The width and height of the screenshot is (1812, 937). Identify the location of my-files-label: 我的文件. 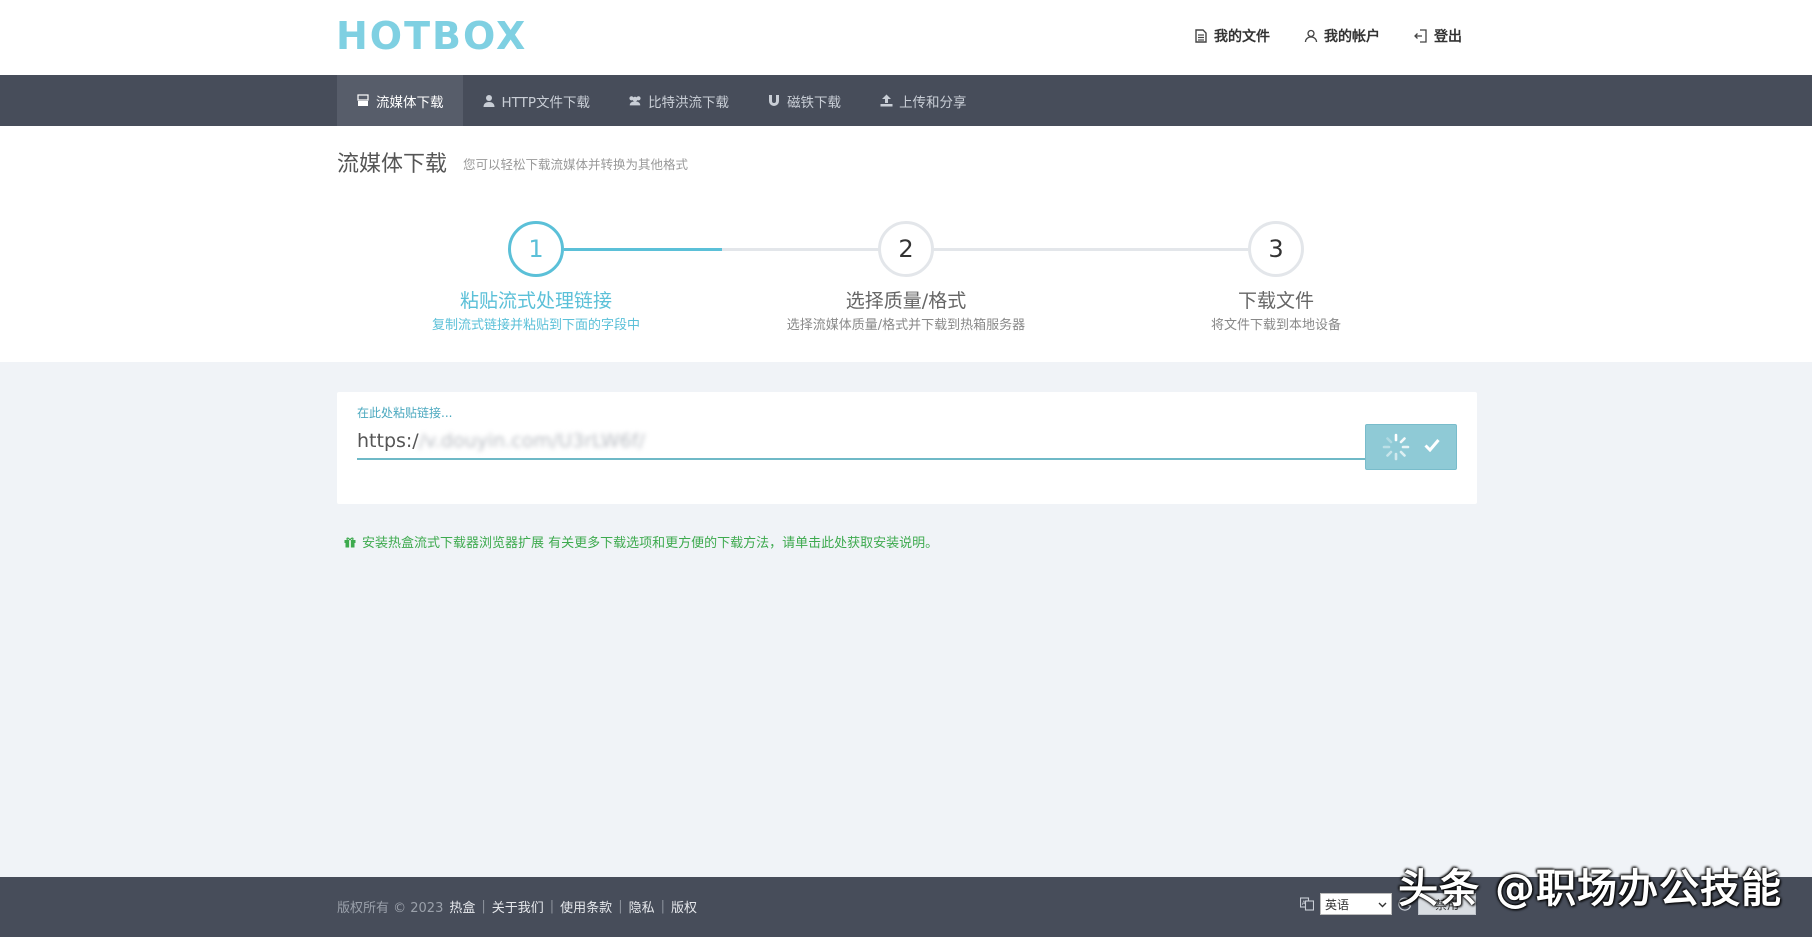
(1242, 37).